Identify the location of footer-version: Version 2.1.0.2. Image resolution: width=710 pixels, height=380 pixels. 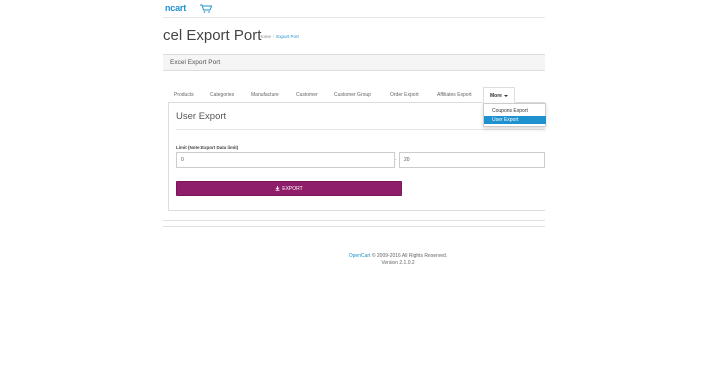
(398, 263).